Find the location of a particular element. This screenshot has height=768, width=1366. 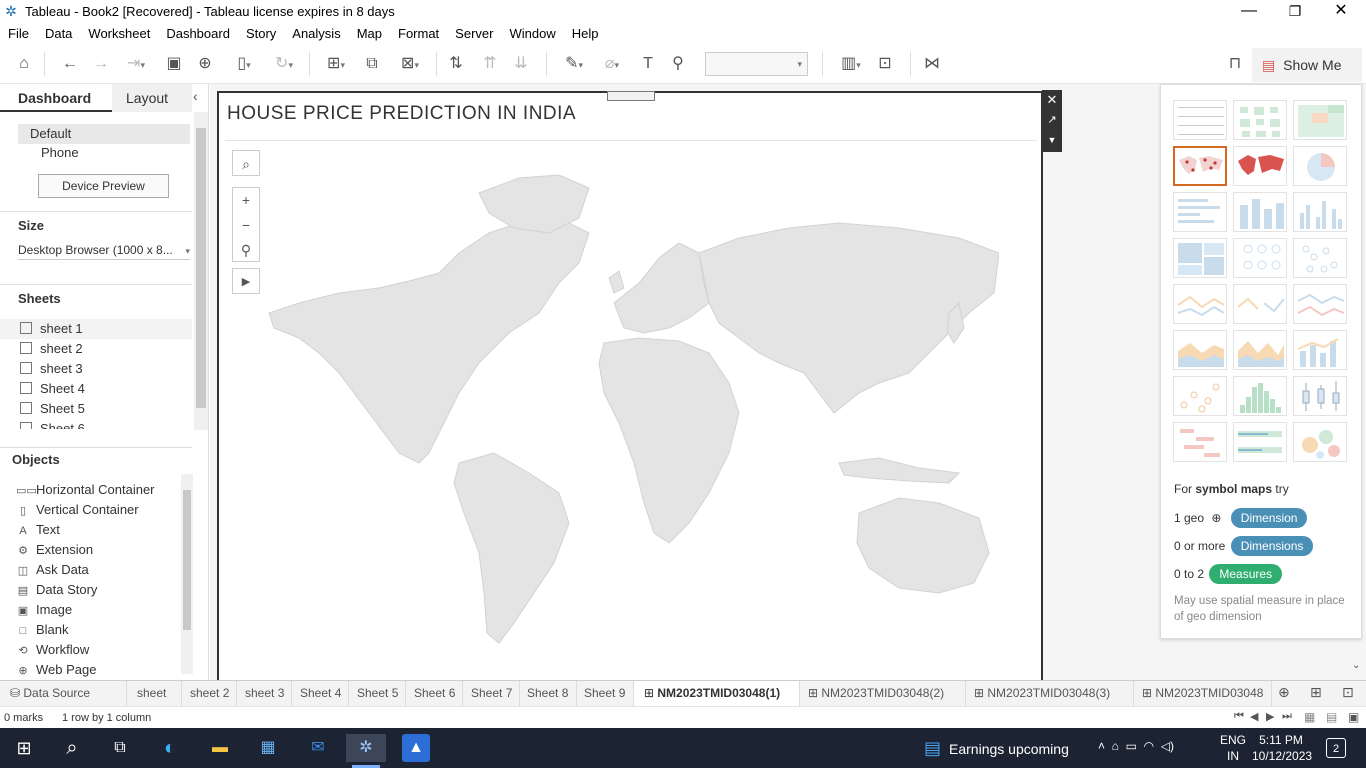

show-me-button: ▤ Show Me is located at coordinates (1307, 65).